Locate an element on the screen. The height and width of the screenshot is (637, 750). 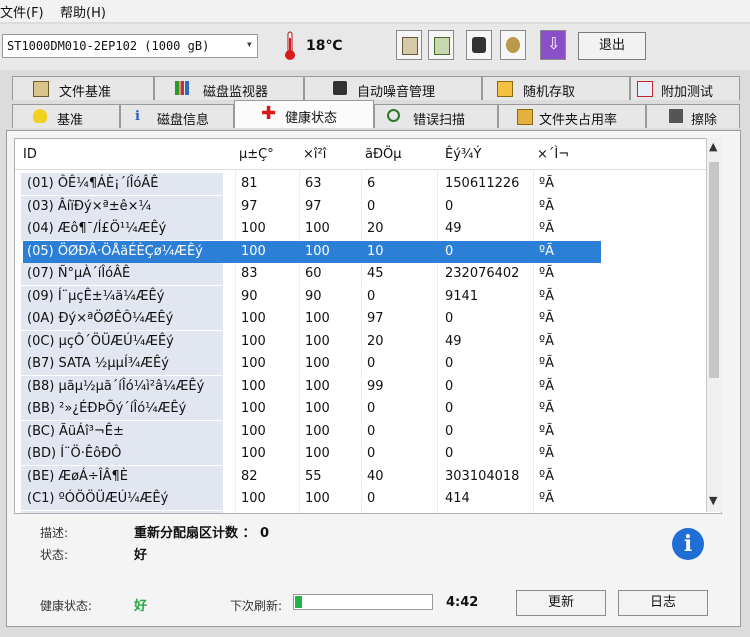
table-row: (BE) ÆøÁ÷ÎÂ¶È 82 55 40 303104018 ºÃ is located at coordinates (368, 476).